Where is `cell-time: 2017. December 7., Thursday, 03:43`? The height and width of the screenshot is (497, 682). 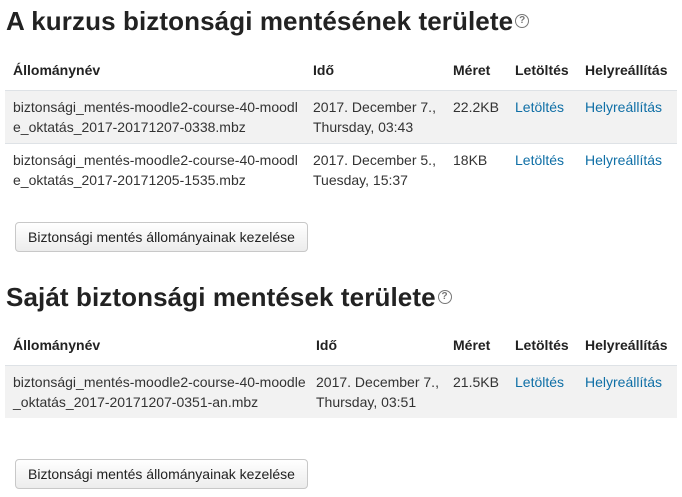 cell-time: 2017. December 7., Thursday, 03:43 is located at coordinates (375, 117).